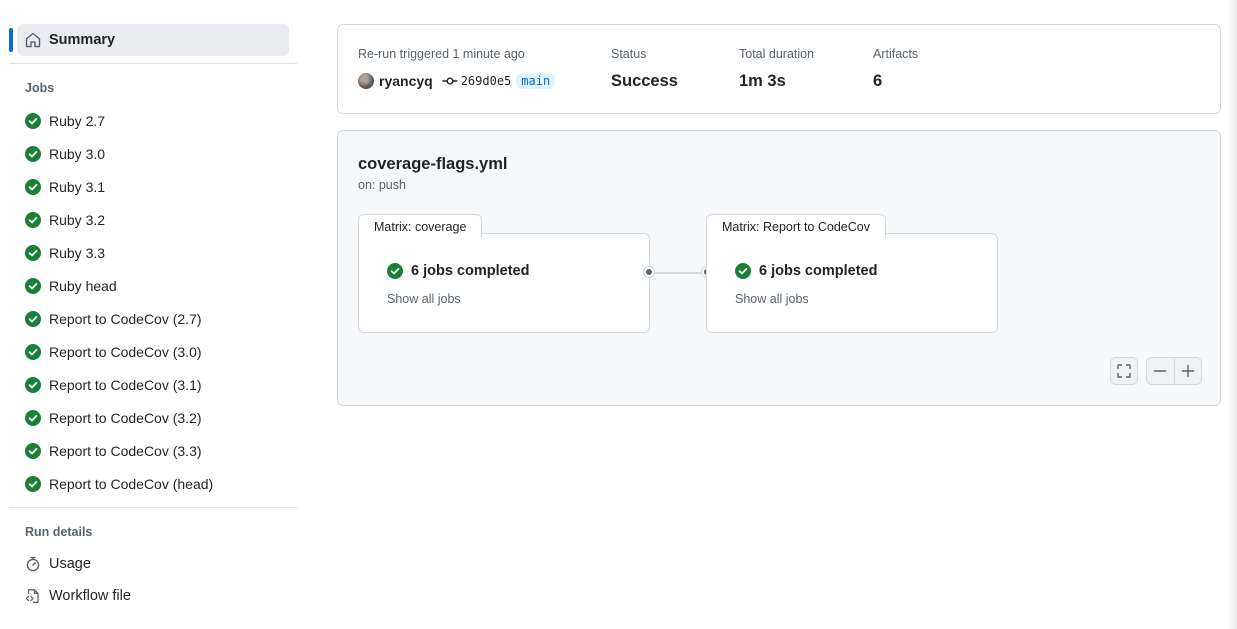  What do you see at coordinates (125, 417) in the screenshot?
I see `job-label: Report to CodeCov (3.2)` at bounding box center [125, 417].